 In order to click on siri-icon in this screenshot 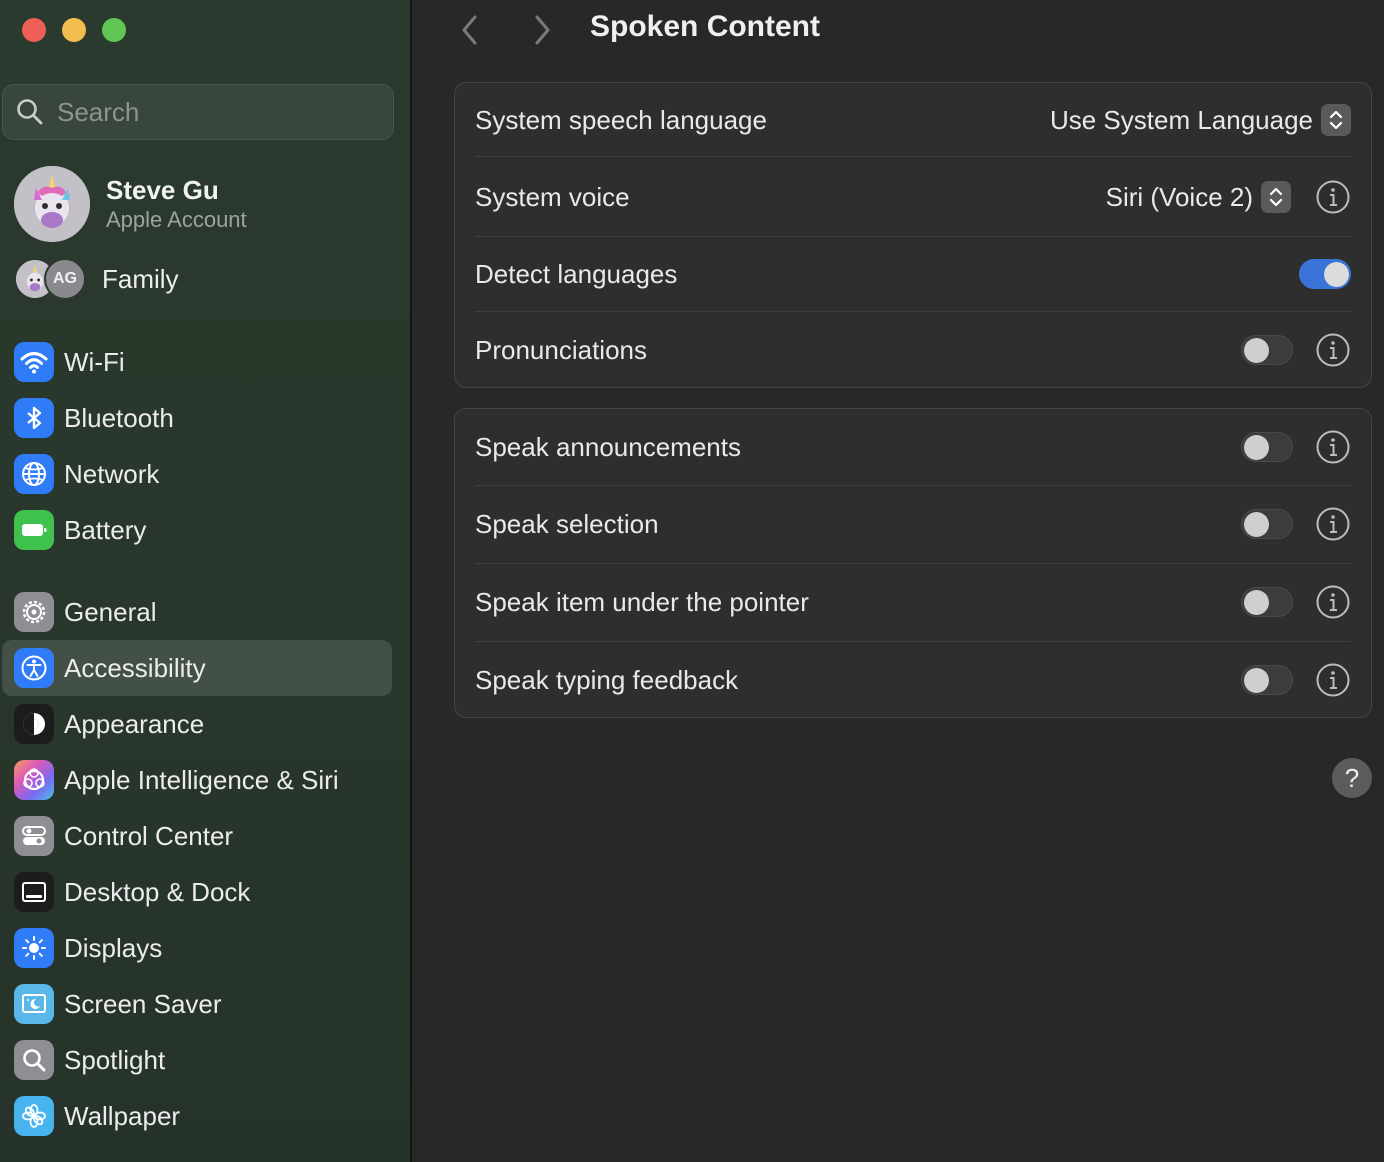, I will do `click(34, 780)`.